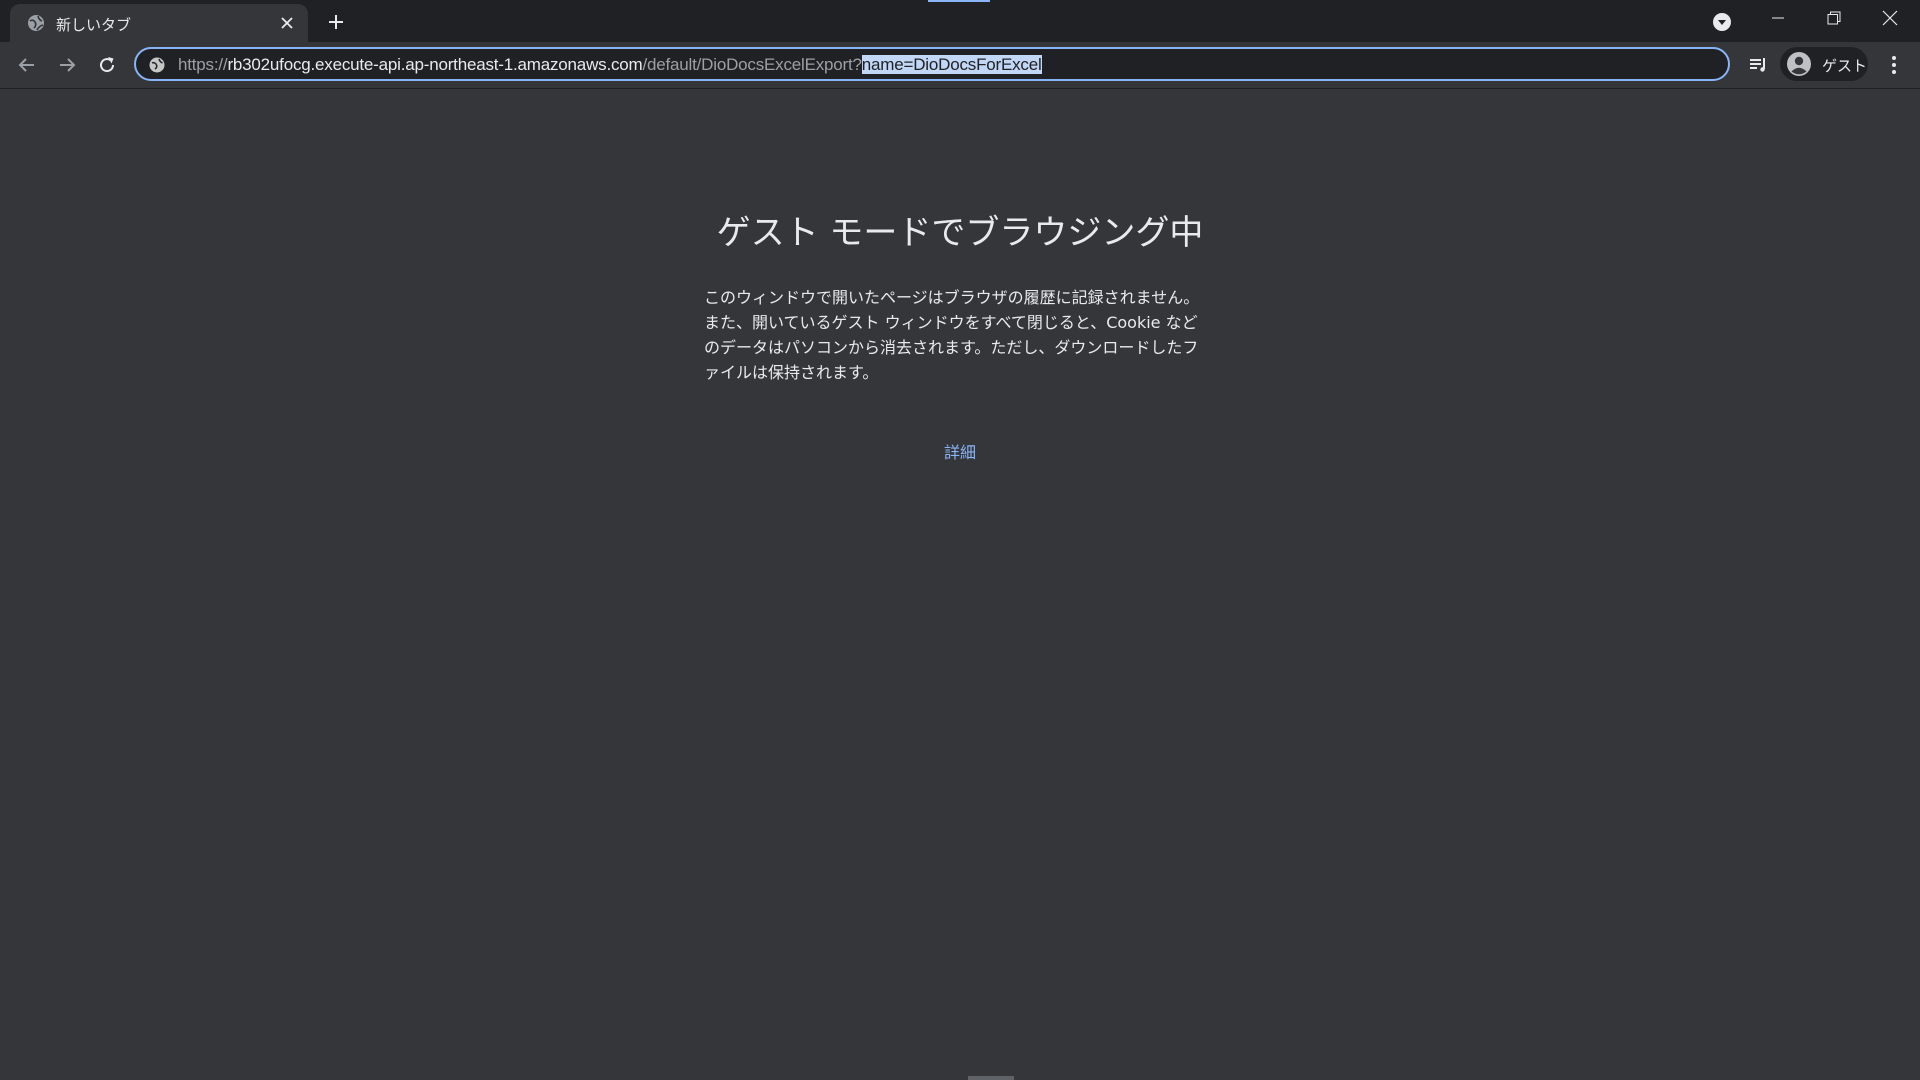 Image resolution: width=1920 pixels, height=1080 pixels. What do you see at coordinates (1845, 66) in the screenshot?
I see `profile-label: ゲスト` at bounding box center [1845, 66].